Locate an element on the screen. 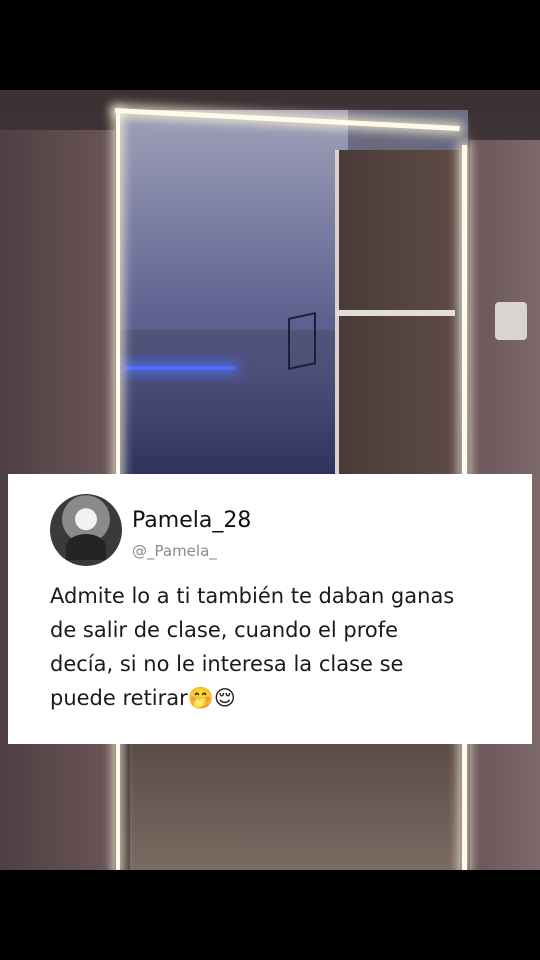 This screenshot has width=540, height=960. wall-plug is located at coordinates (511, 321).